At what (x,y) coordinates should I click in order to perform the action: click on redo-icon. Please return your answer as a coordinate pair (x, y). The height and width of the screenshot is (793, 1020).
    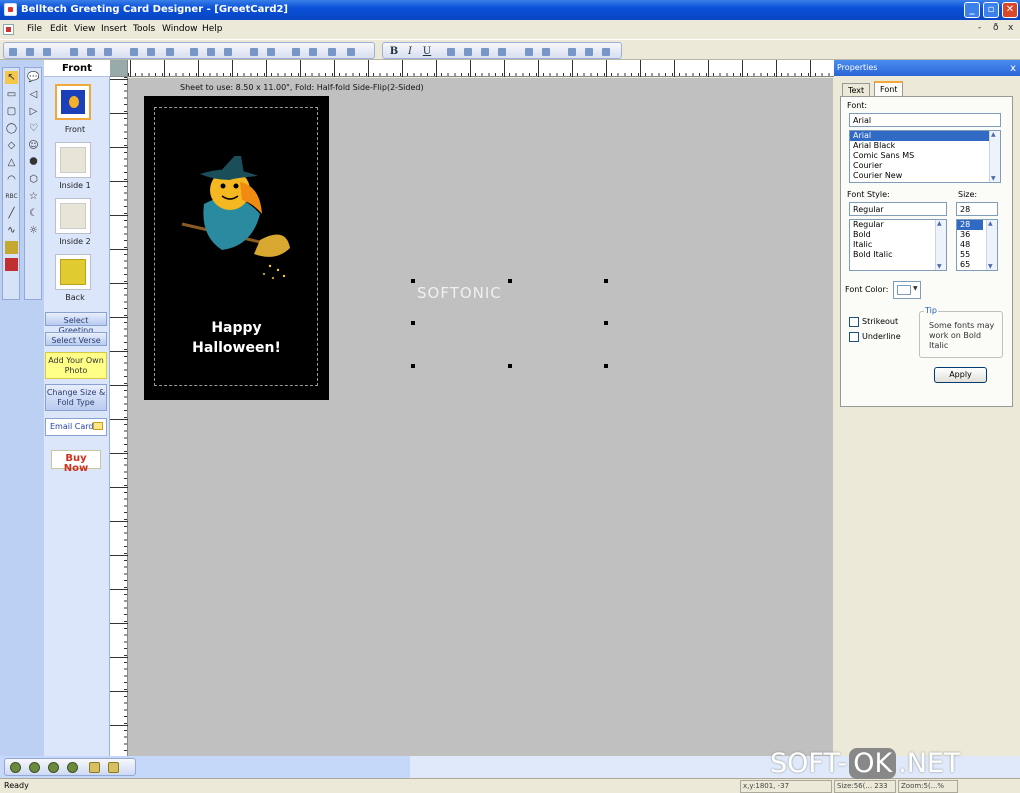
    Looking at the image, I should click on (151, 52).